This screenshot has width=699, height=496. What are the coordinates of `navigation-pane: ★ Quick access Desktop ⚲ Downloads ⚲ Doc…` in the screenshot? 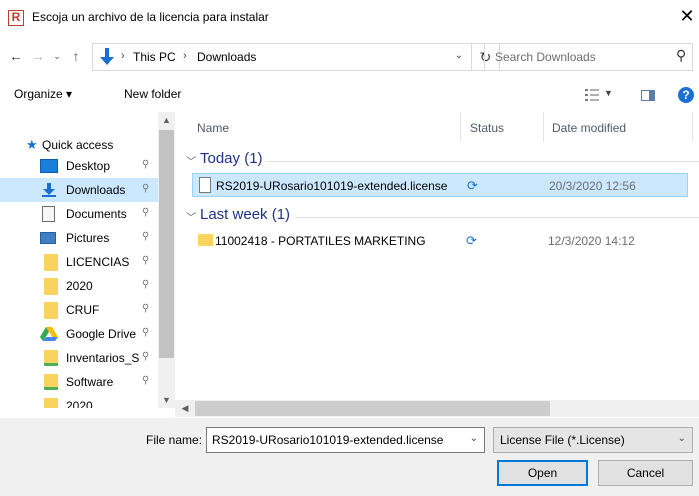 It's located at (87, 260).